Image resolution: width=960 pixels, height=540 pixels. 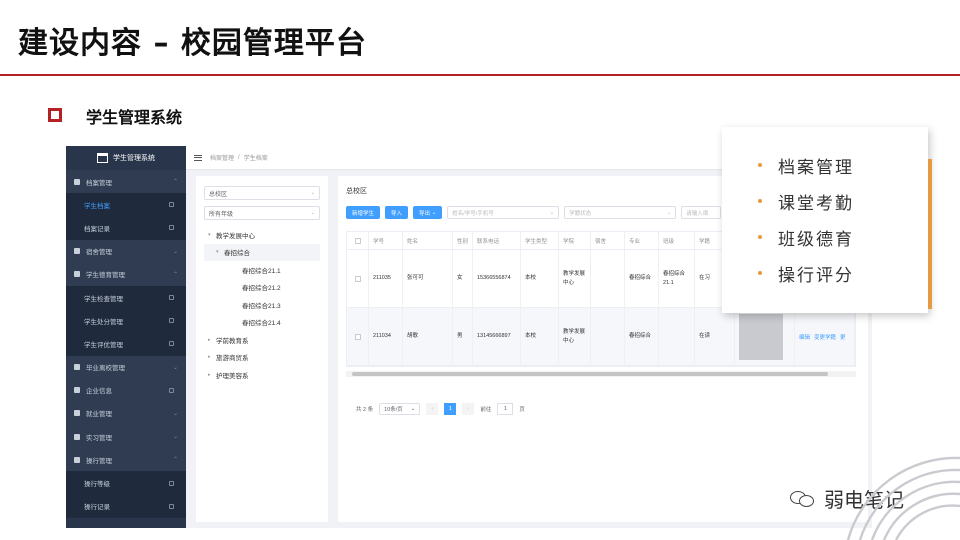 What do you see at coordinates (126, 344) in the screenshot?
I see `sidebar-item: 学生评优管理` at bounding box center [126, 344].